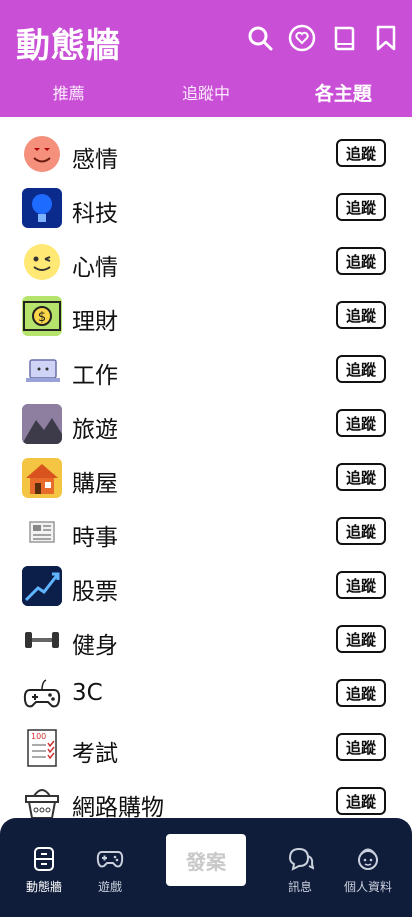 The image size is (412, 917). What do you see at coordinates (118, 808) in the screenshot?
I see `topic-label: 網路購物` at bounding box center [118, 808].